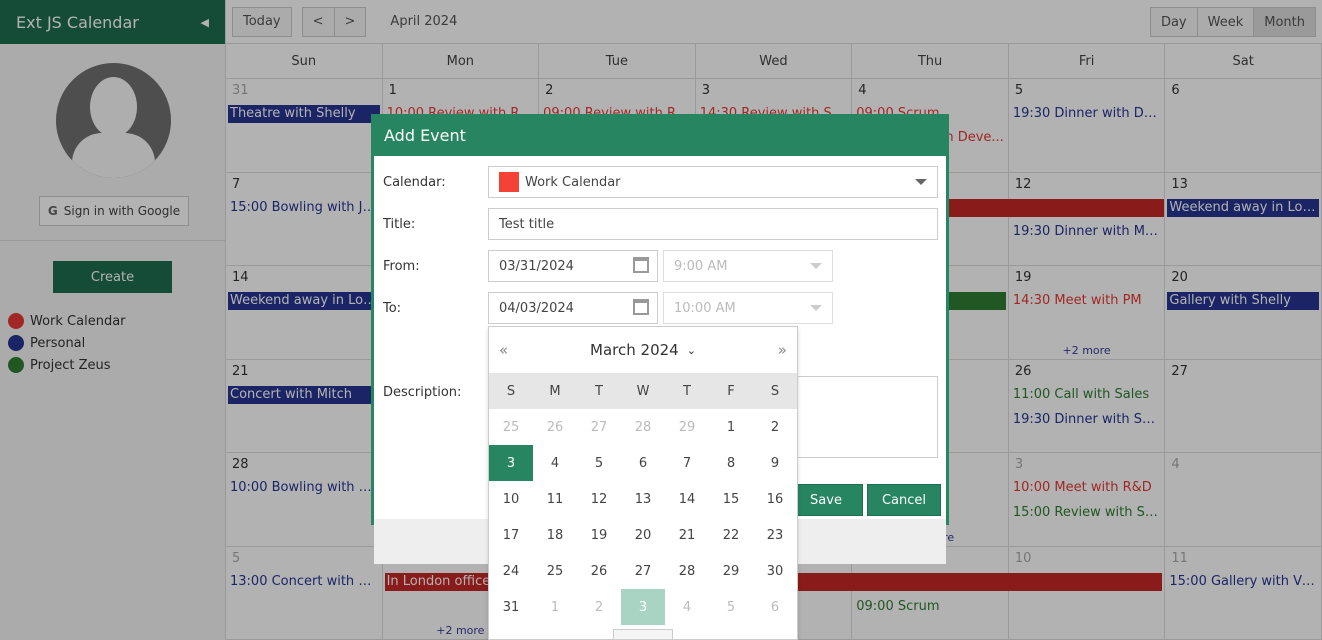 This screenshot has height=640, width=1322. Describe the element at coordinates (511, 463) in the screenshot. I see `picker-day-selected: 3` at that location.